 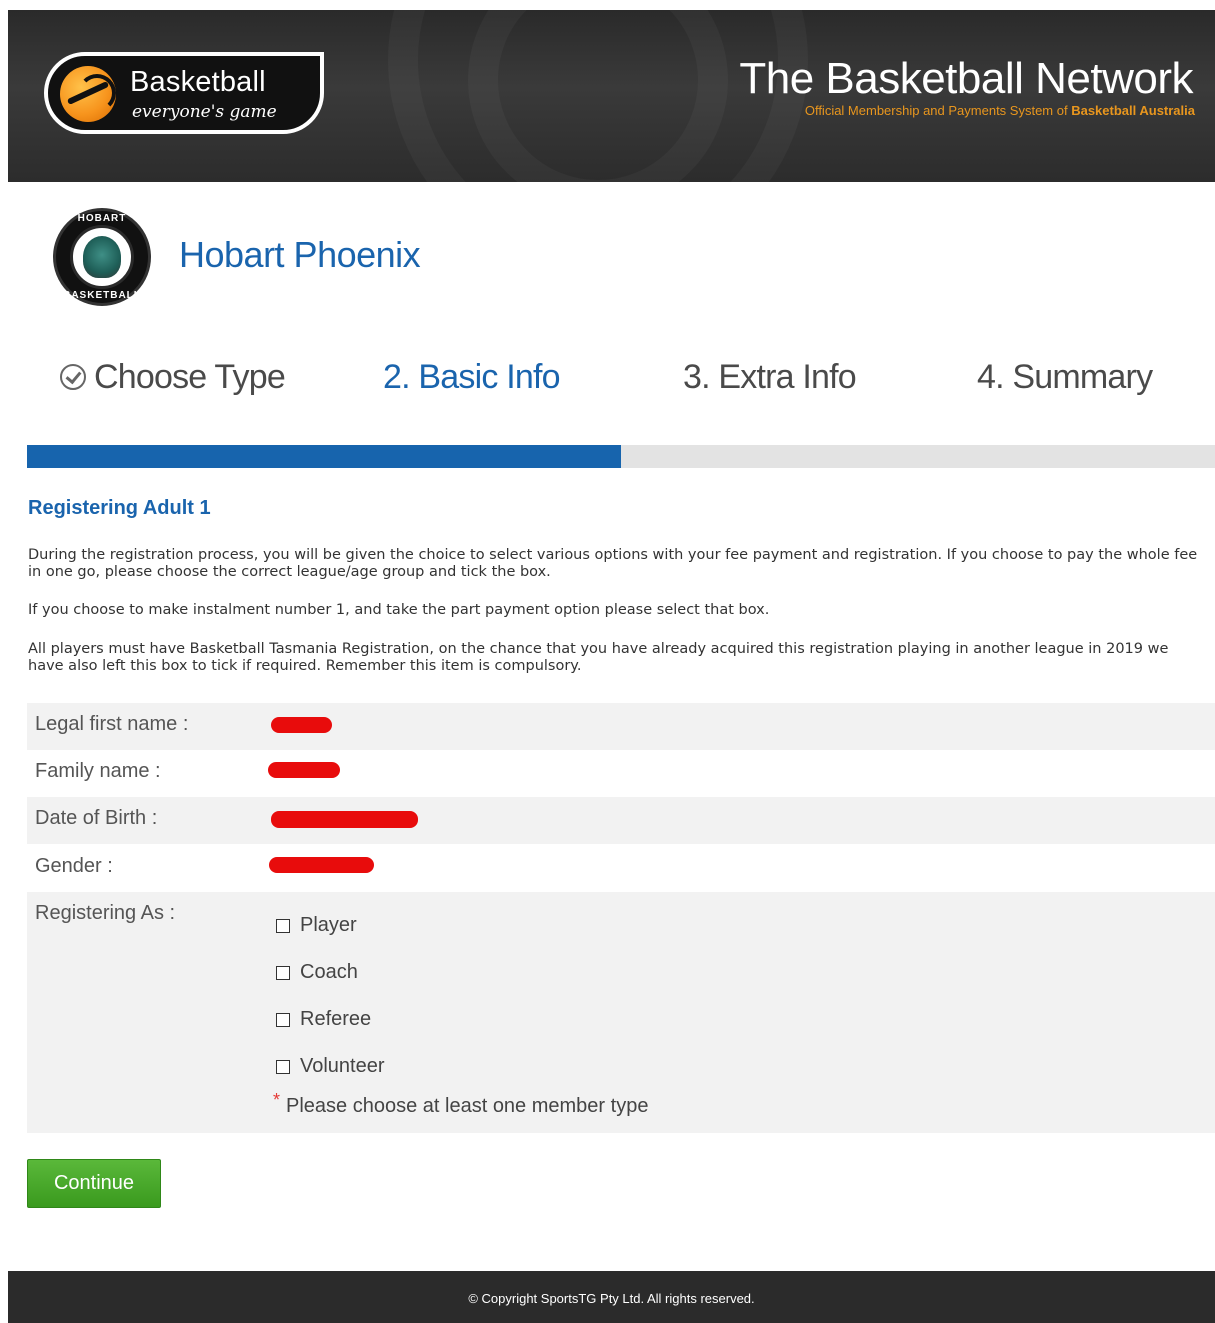 I want to click on club-logo-top-text: HOBART, so click(x=102, y=218).